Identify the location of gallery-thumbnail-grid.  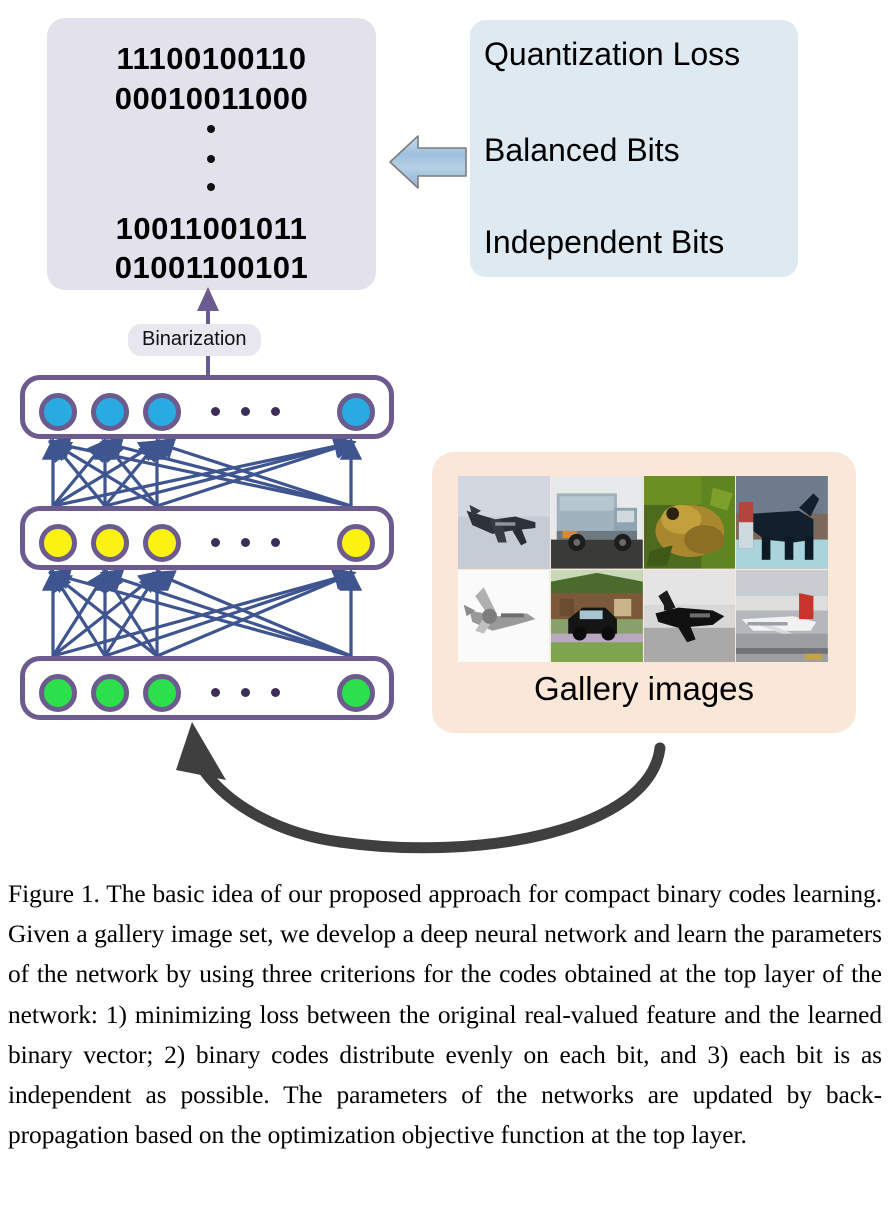
(643, 569).